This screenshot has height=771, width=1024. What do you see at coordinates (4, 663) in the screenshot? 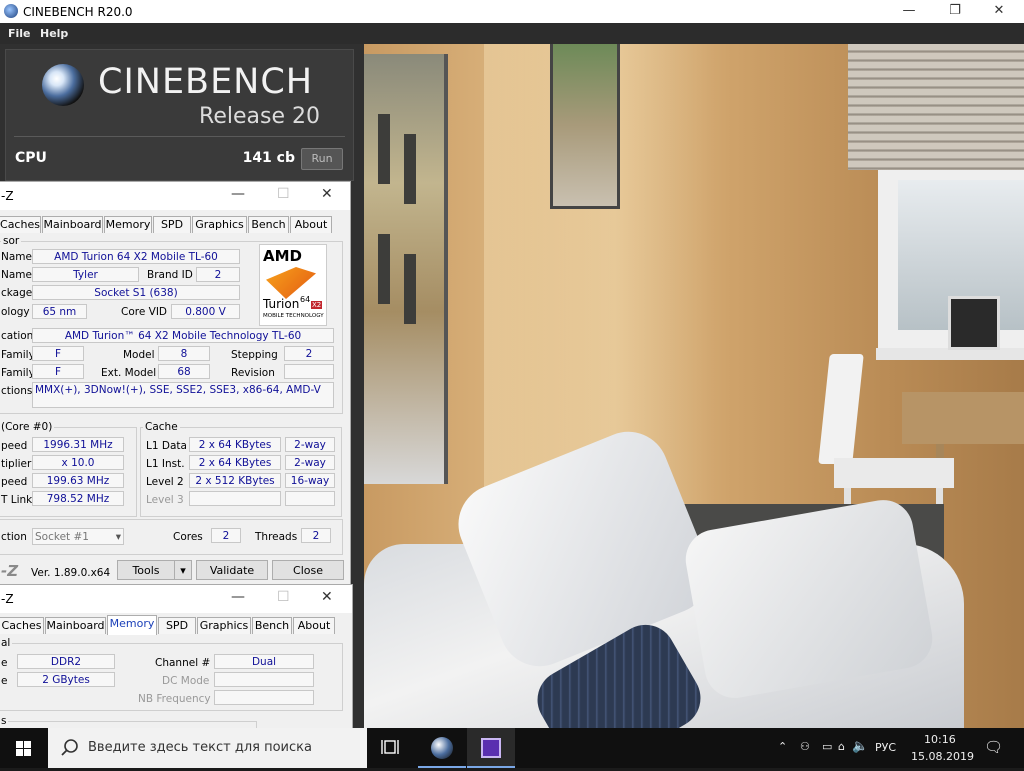
I see `memory-type-label: e` at bounding box center [4, 663].